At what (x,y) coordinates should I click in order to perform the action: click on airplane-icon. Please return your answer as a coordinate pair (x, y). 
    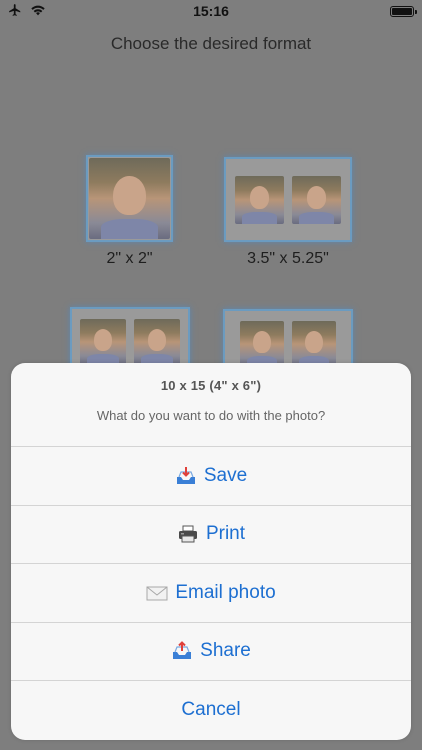
    Looking at the image, I should click on (15, 11).